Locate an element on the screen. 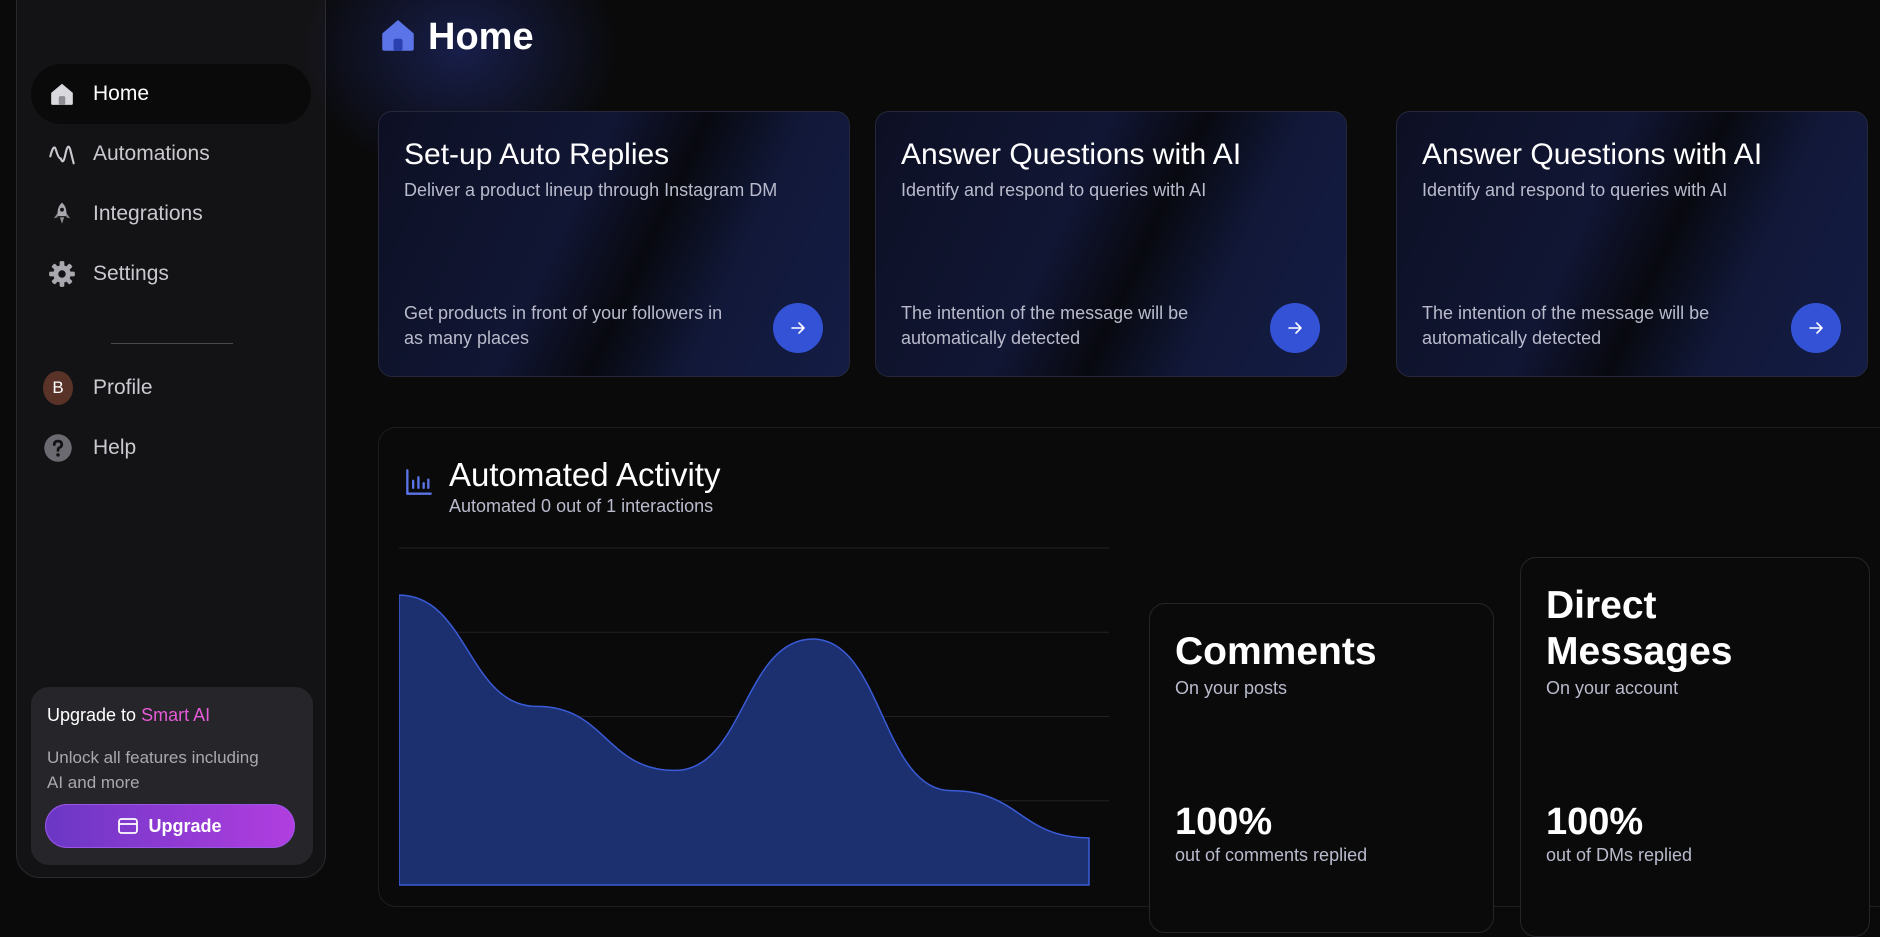  sidebar-item-label: Automations is located at coordinates (151, 153).